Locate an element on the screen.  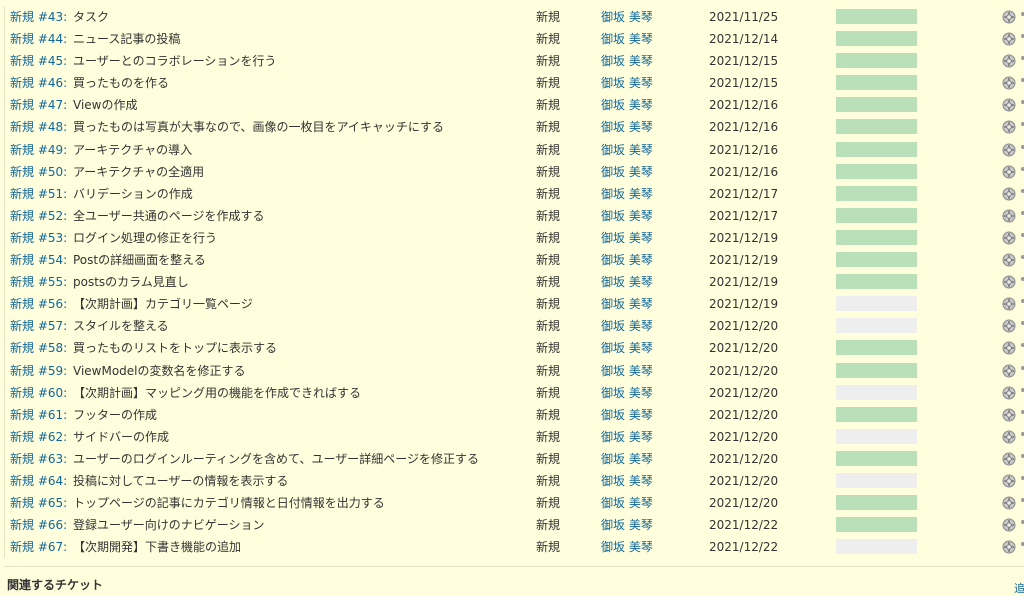
issue-tracker-link: 新規 #61: is located at coordinates (38, 415).